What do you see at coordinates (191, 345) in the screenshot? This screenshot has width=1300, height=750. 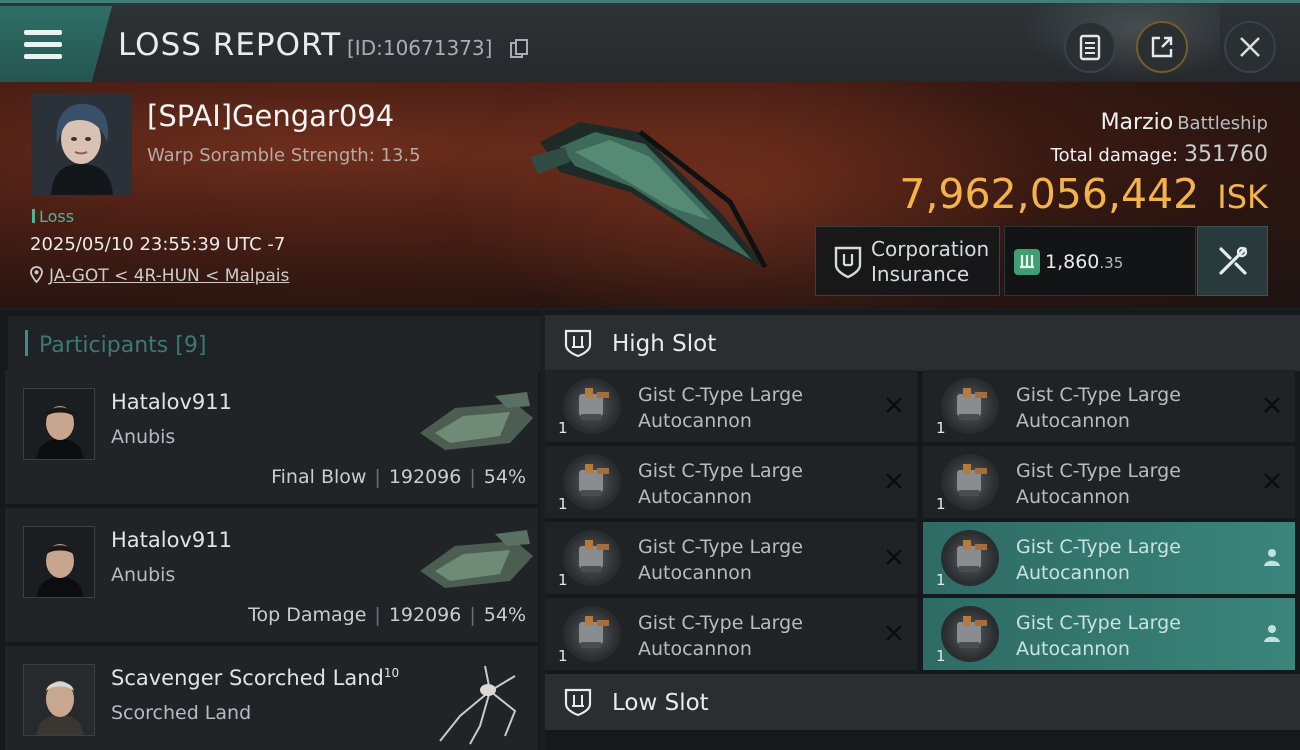 I see `participants-count: [9]` at bounding box center [191, 345].